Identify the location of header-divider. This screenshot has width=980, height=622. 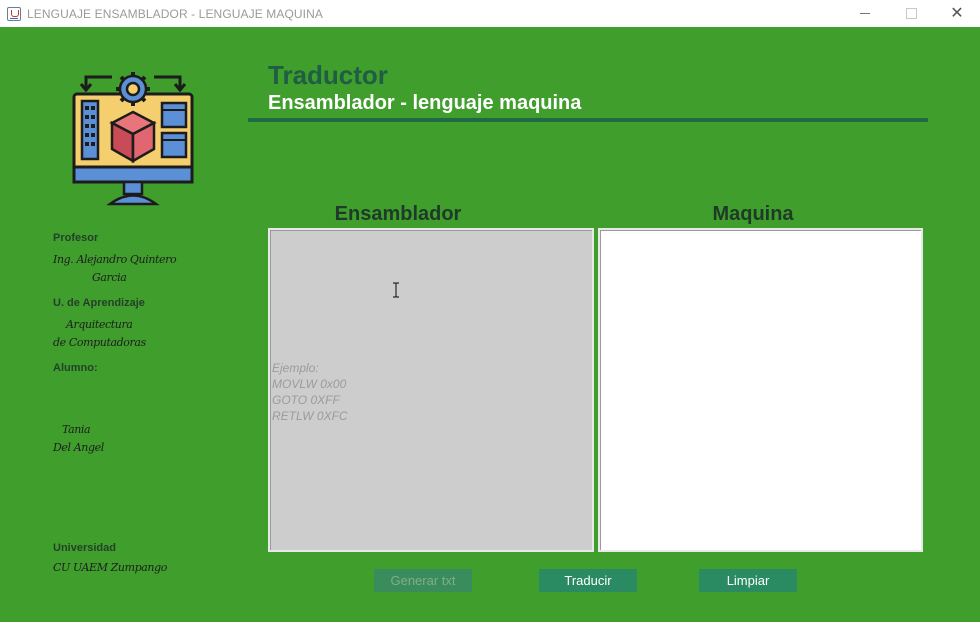
(588, 120).